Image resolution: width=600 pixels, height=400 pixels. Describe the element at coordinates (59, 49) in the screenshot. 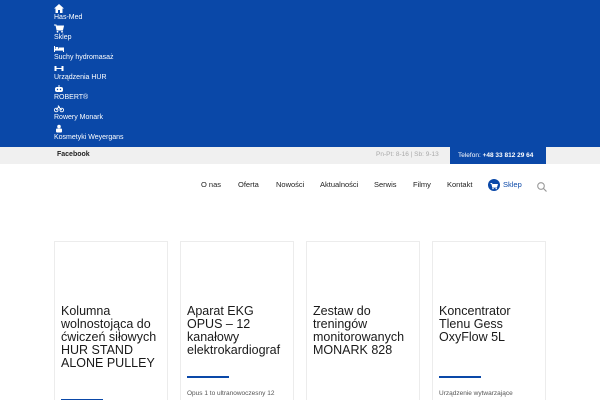

I see `bed-icon` at that location.